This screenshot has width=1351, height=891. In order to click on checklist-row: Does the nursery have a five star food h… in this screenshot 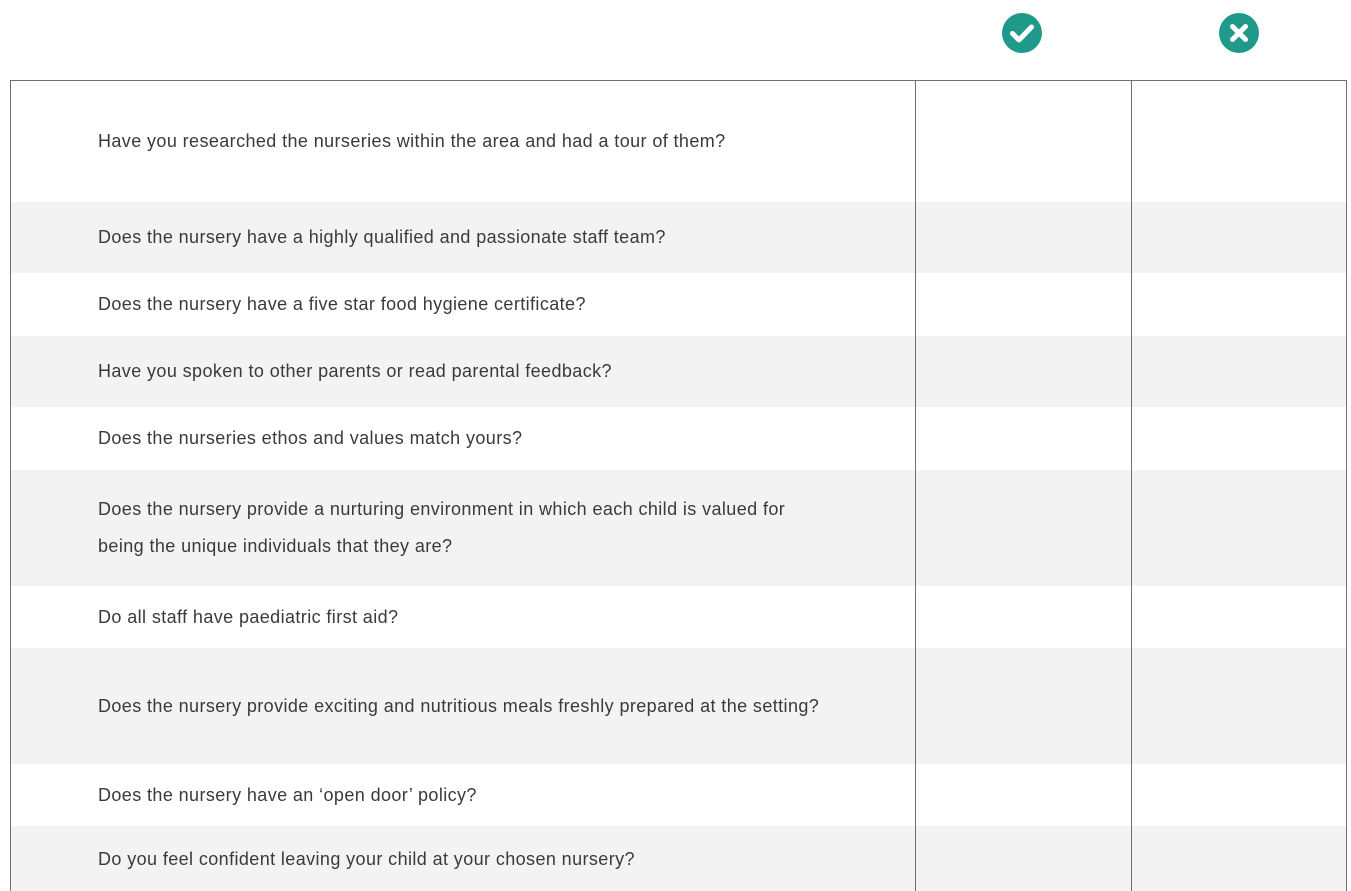, I will do `click(678, 304)`.